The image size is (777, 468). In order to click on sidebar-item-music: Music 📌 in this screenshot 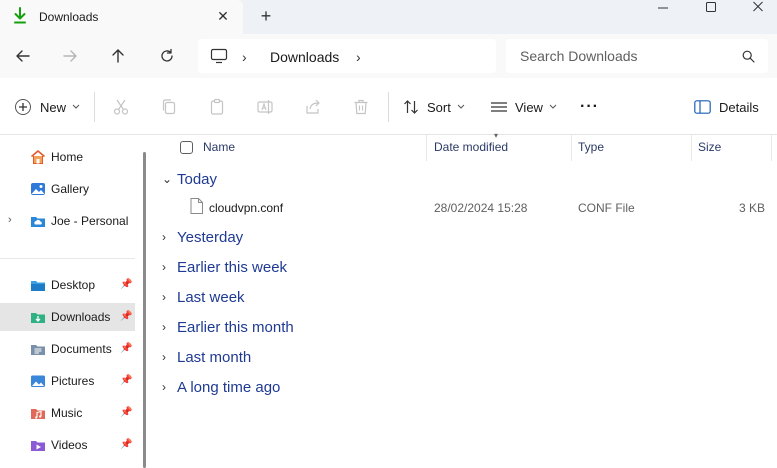, I will do `click(67, 413)`.